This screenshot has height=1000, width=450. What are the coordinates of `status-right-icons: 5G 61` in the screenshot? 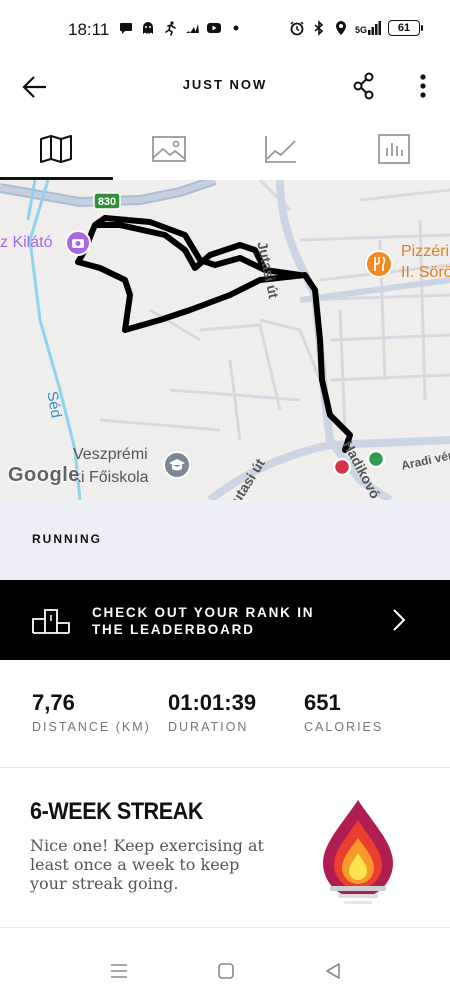 It's located at (356, 28).